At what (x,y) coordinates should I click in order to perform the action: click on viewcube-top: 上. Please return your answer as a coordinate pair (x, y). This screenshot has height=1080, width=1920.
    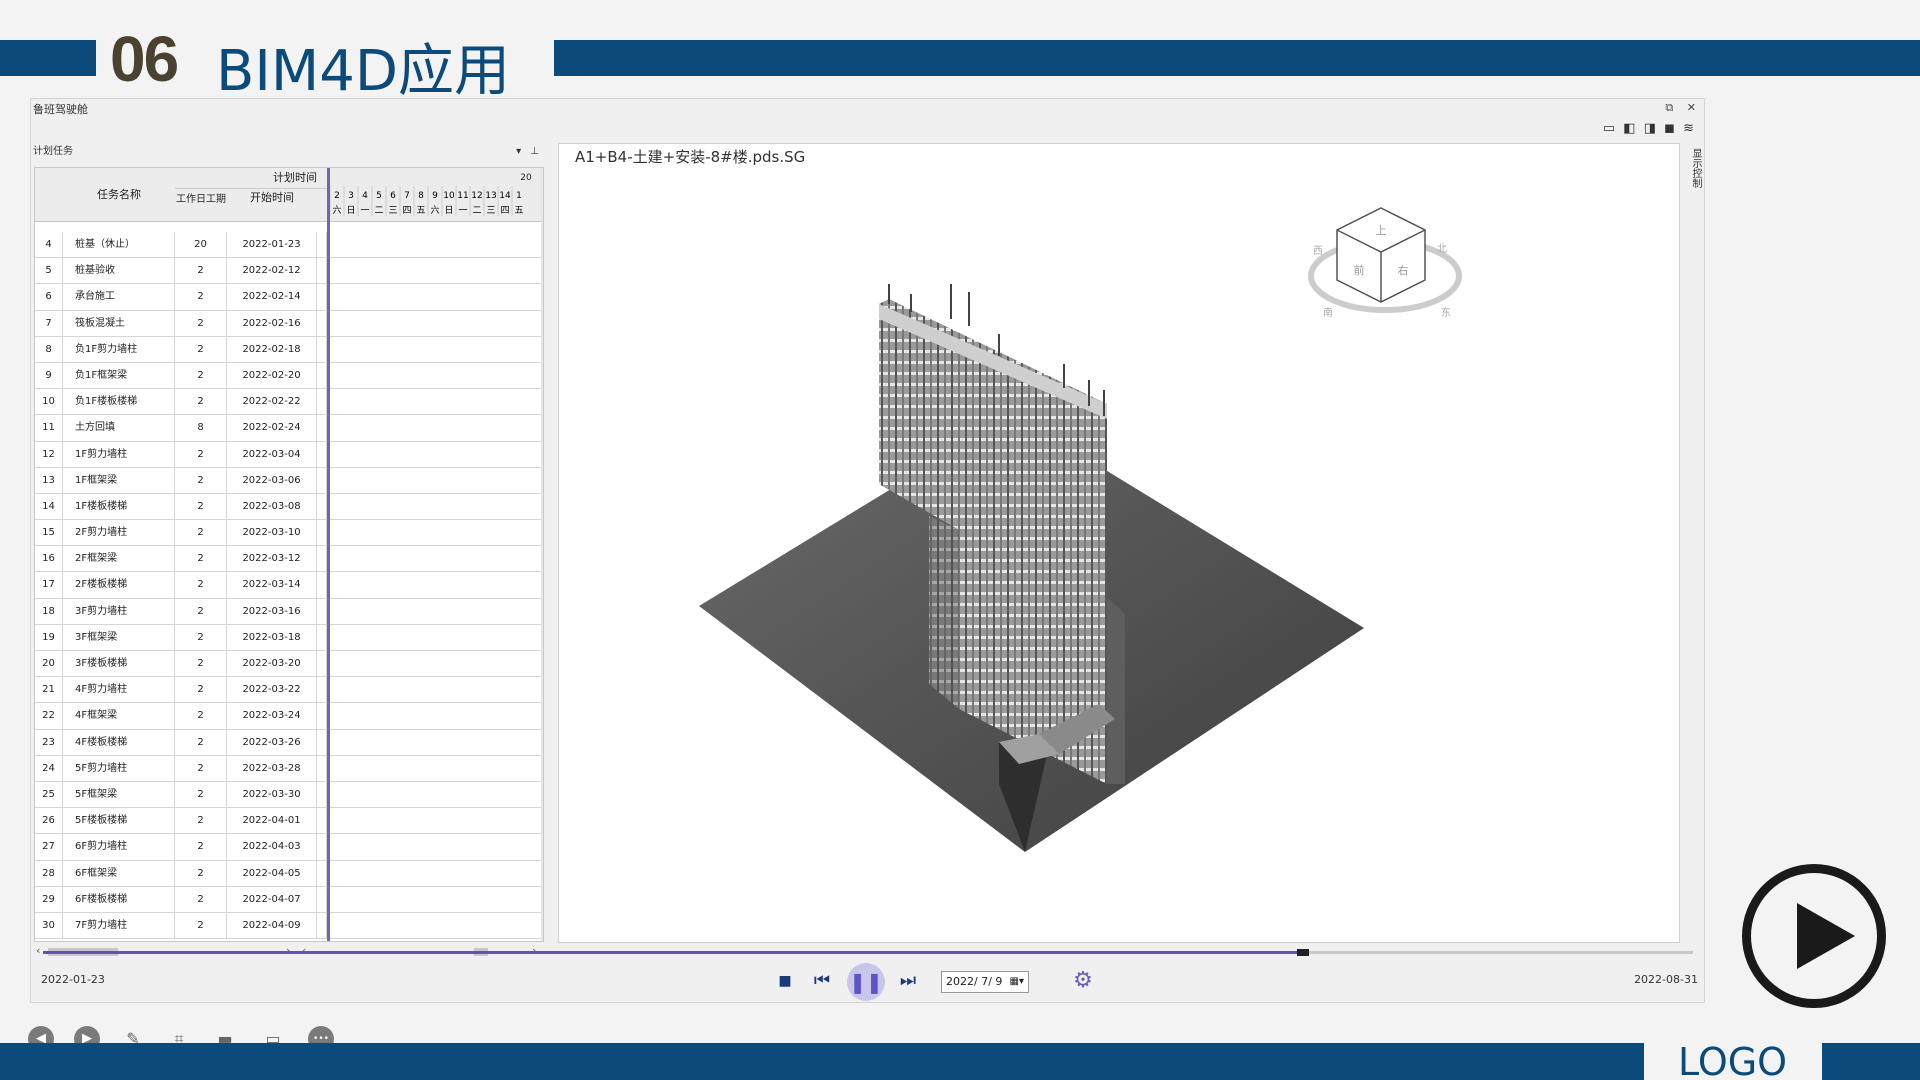
    Looking at the image, I should click on (1381, 230).